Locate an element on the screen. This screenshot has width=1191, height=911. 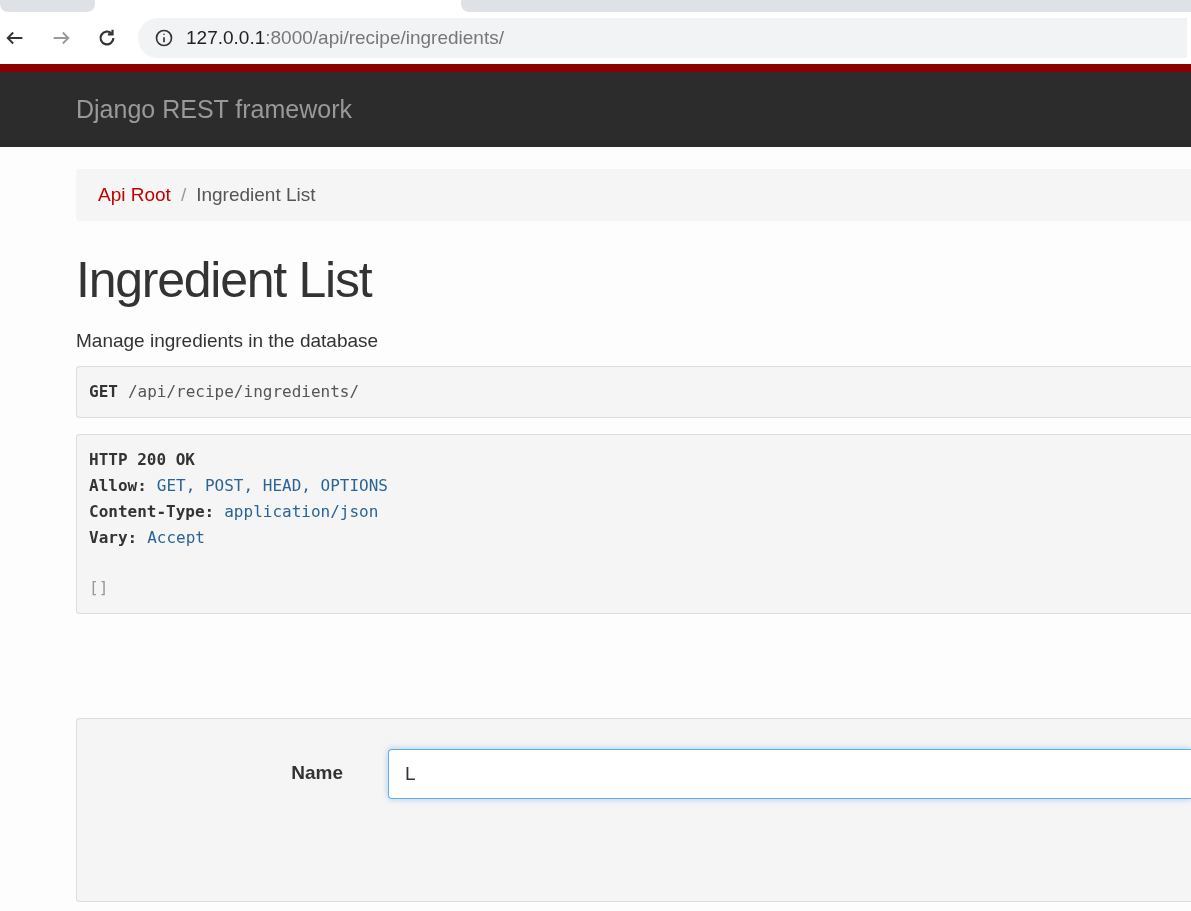
breadcrumb-item: Api Root is located at coordinates (134, 195).